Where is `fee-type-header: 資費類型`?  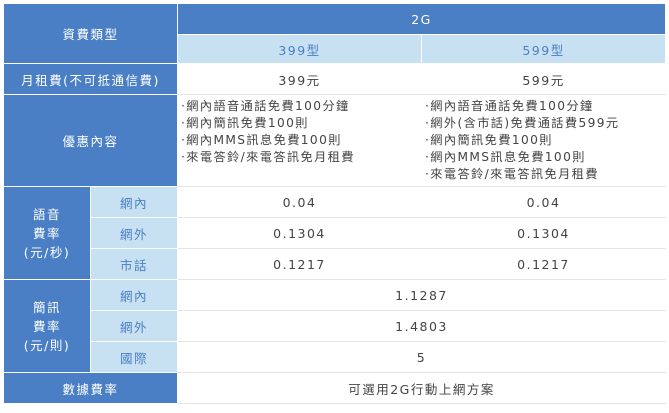
fee-type-header: 資費類型 is located at coordinates (90, 33).